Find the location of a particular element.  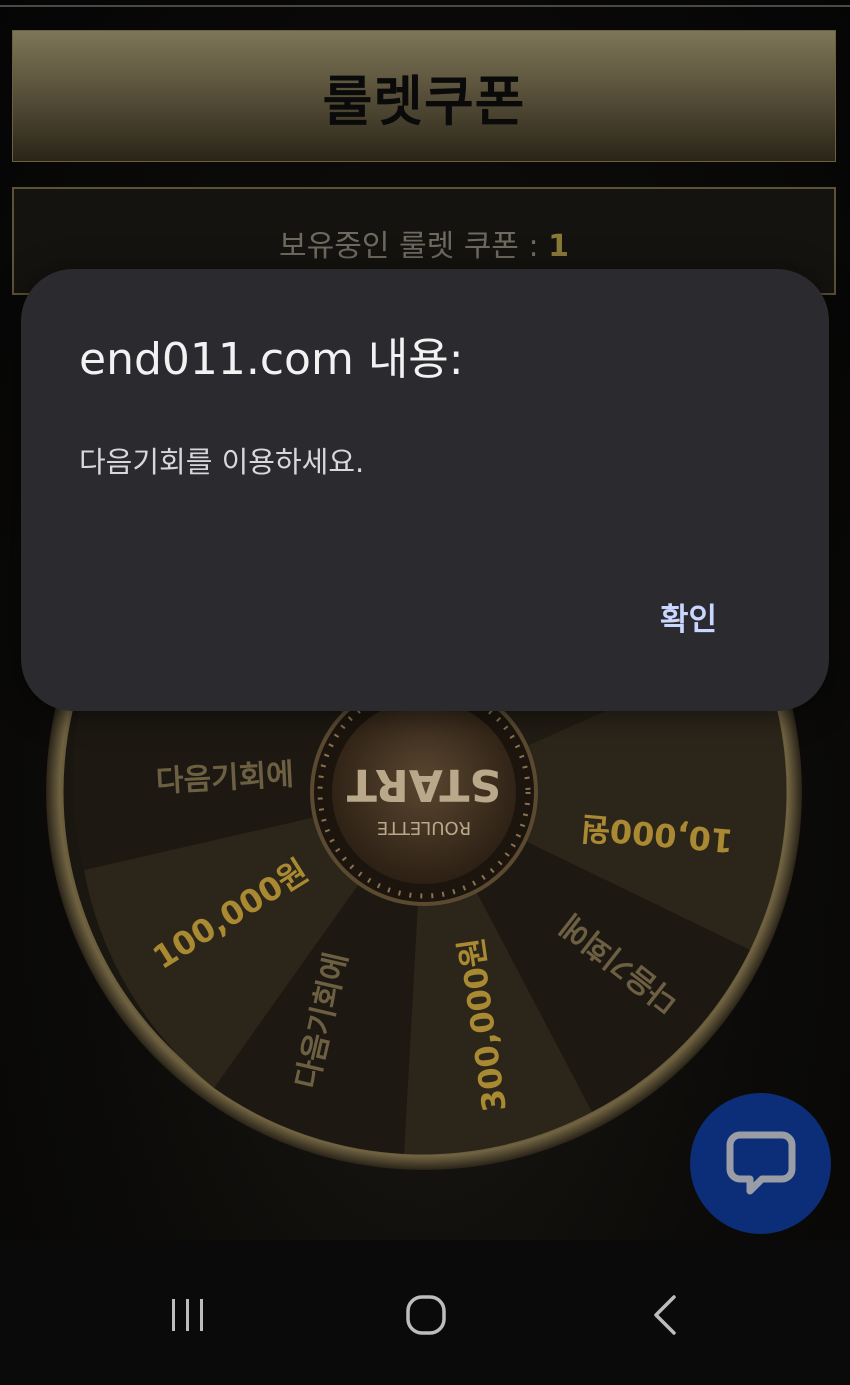

home-button is located at coordinates (426, 1315).